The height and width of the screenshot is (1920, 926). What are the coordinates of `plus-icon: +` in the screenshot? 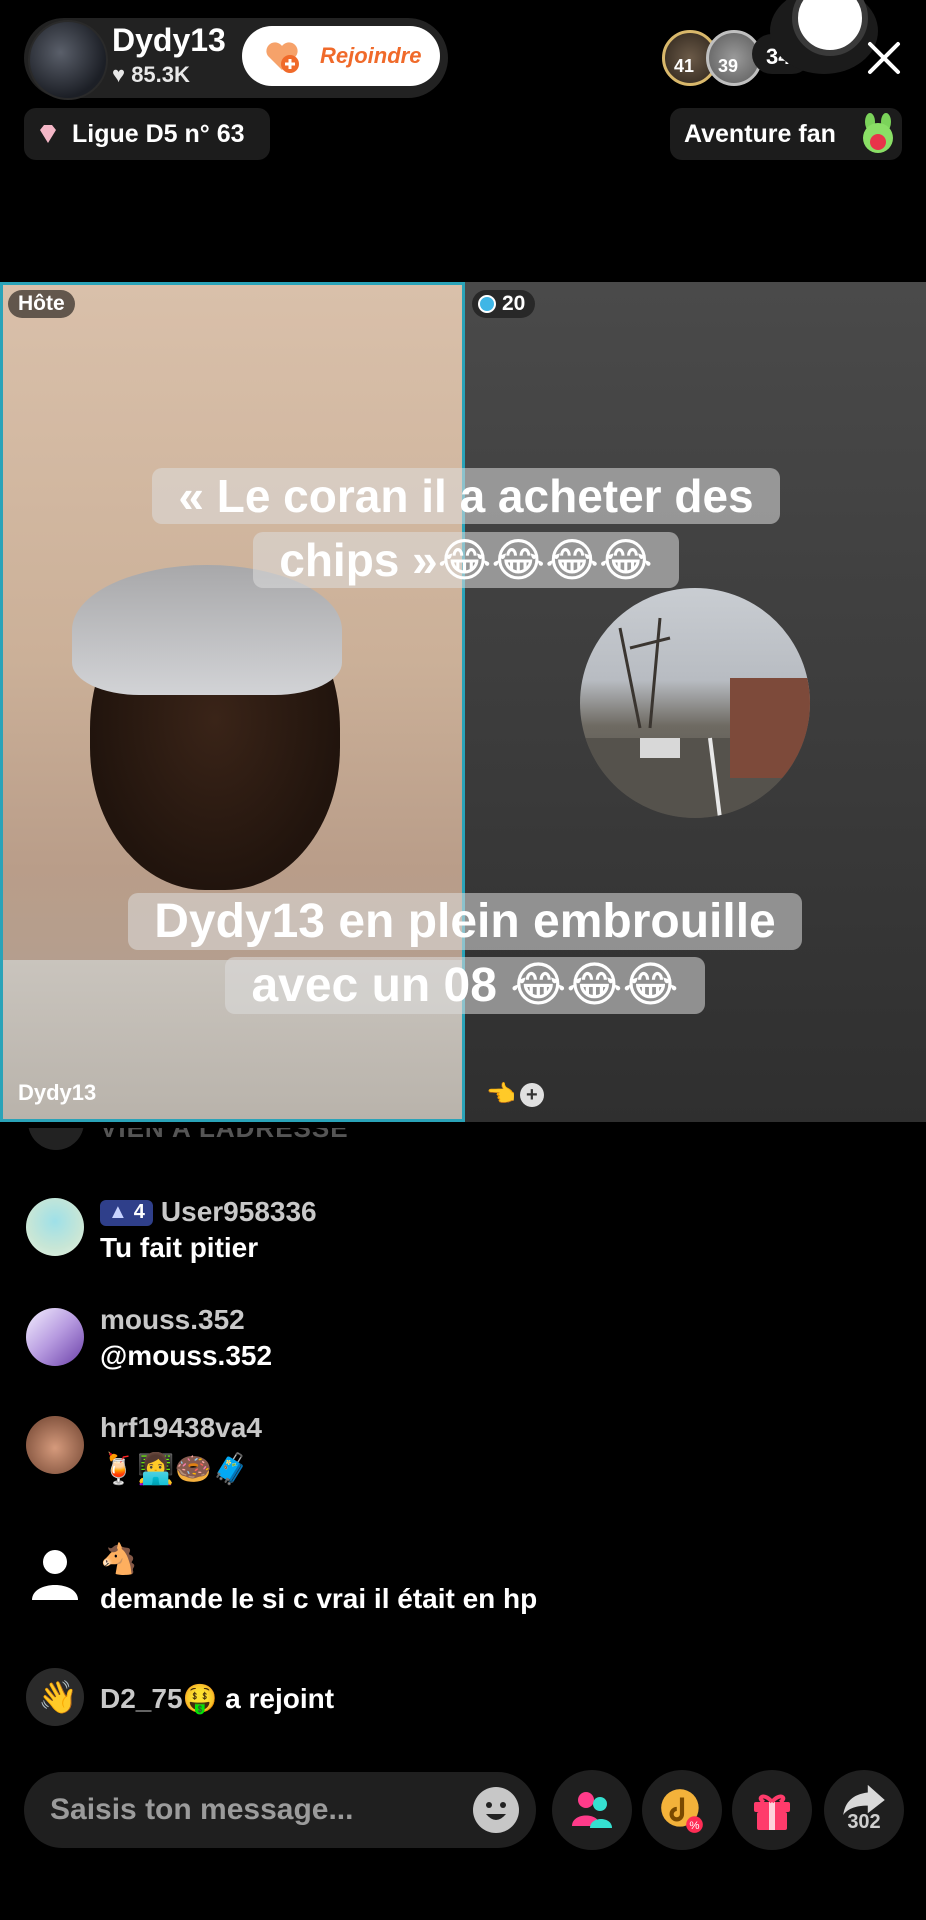 It's located at (531, 1094).